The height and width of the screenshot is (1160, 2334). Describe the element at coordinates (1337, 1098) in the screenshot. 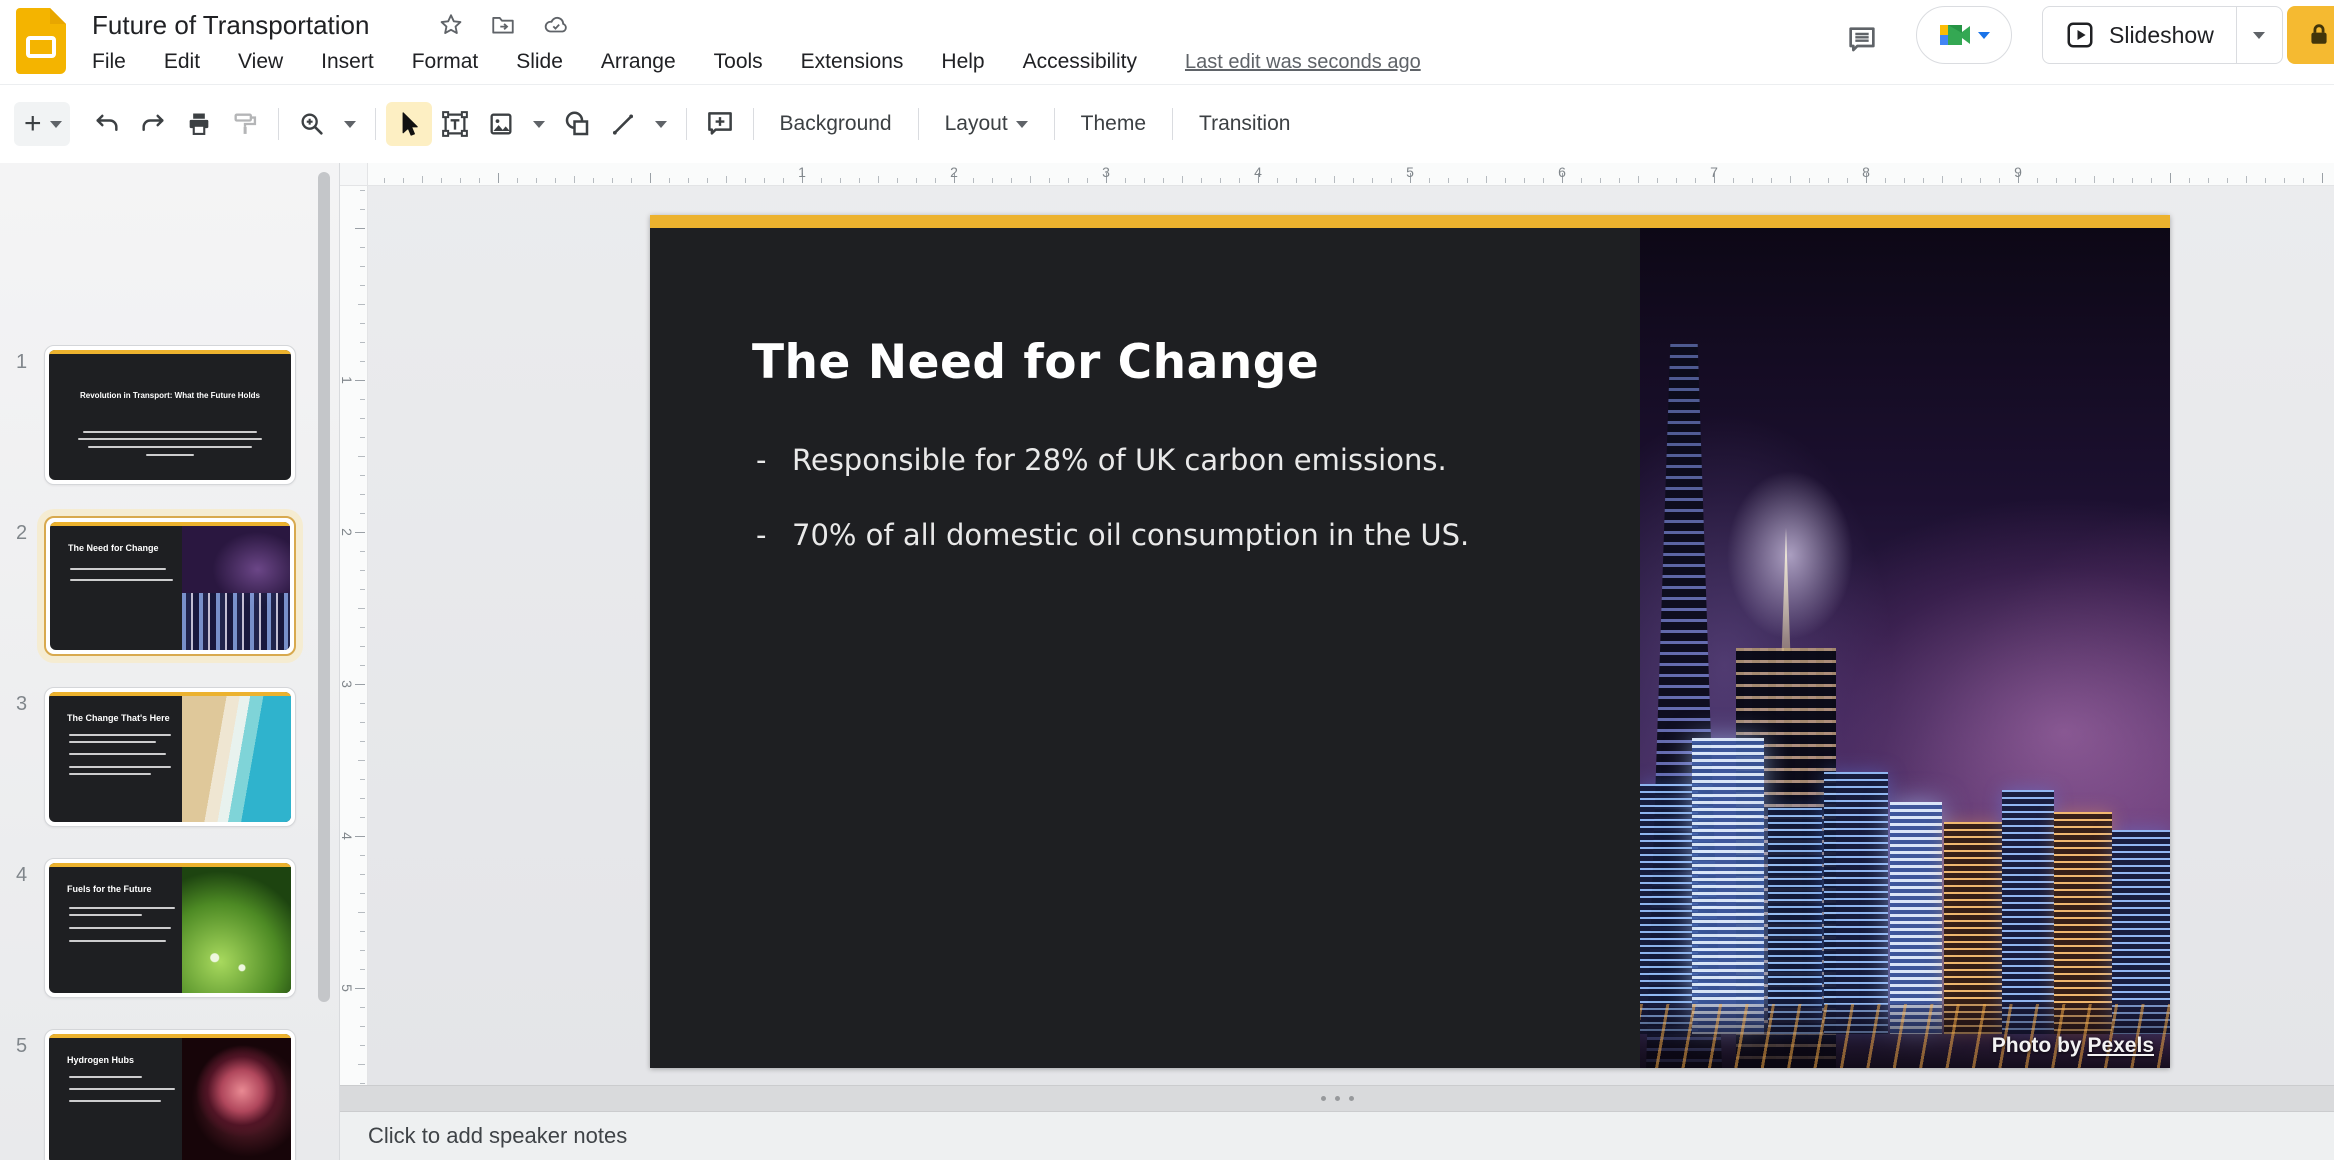

I see `notes-resize-handle` at that location.